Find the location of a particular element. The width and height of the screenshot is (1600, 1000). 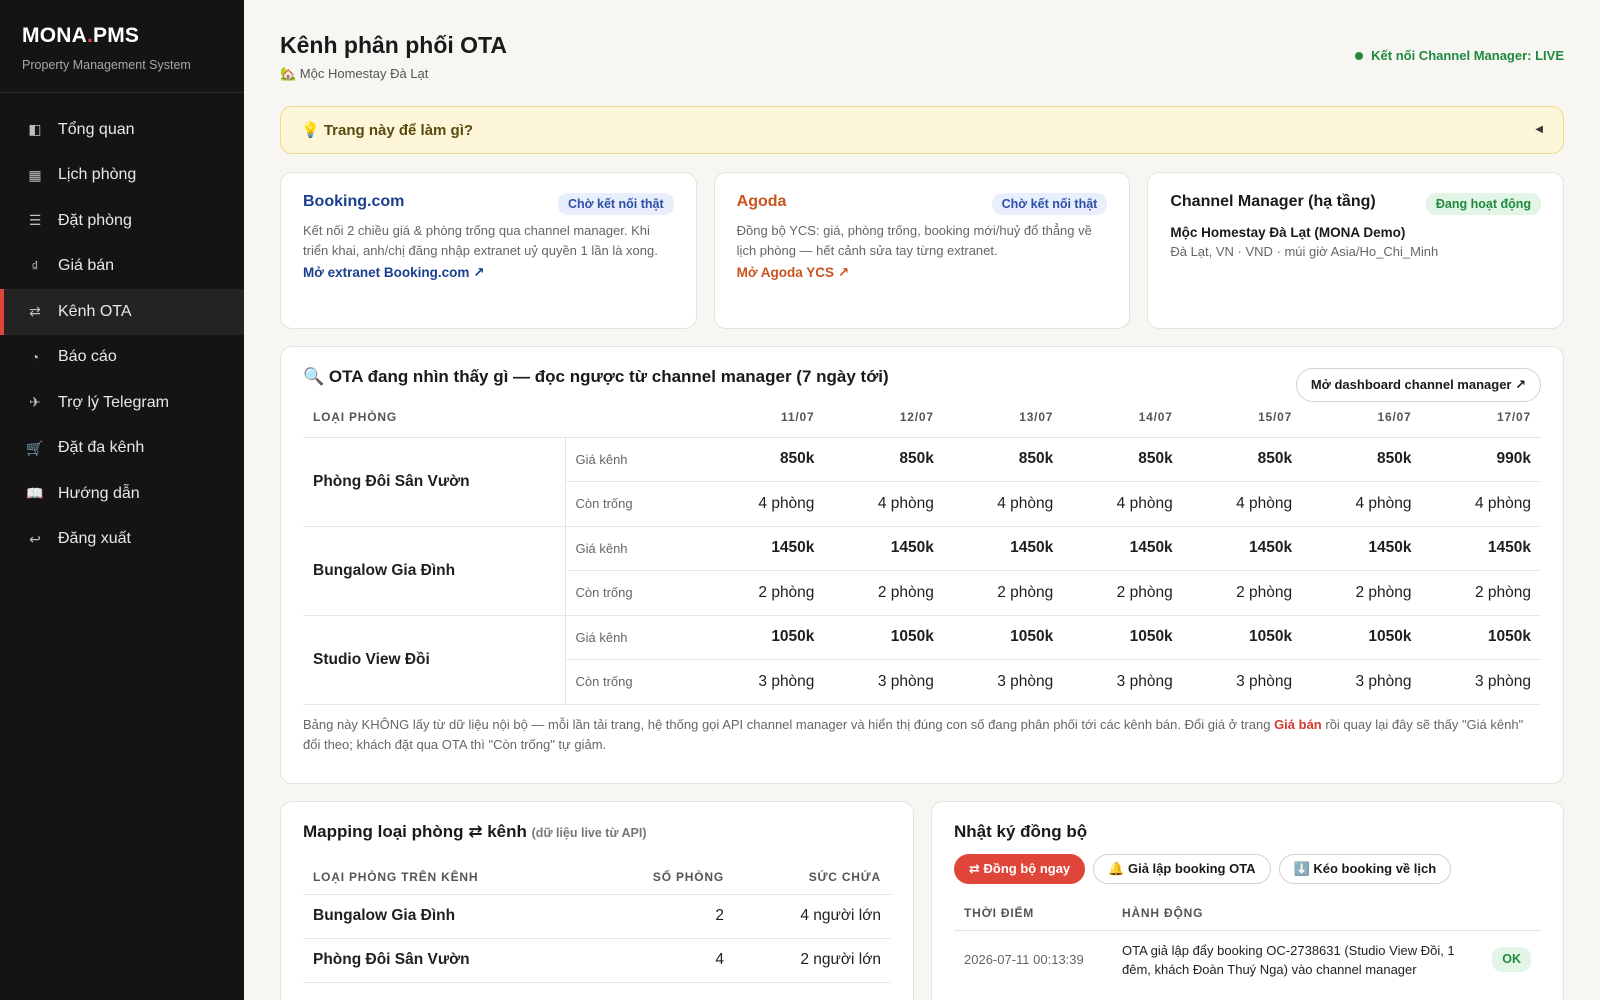

sidebar-item-label: Hướng dẫn is located at coordinates (99, 493).